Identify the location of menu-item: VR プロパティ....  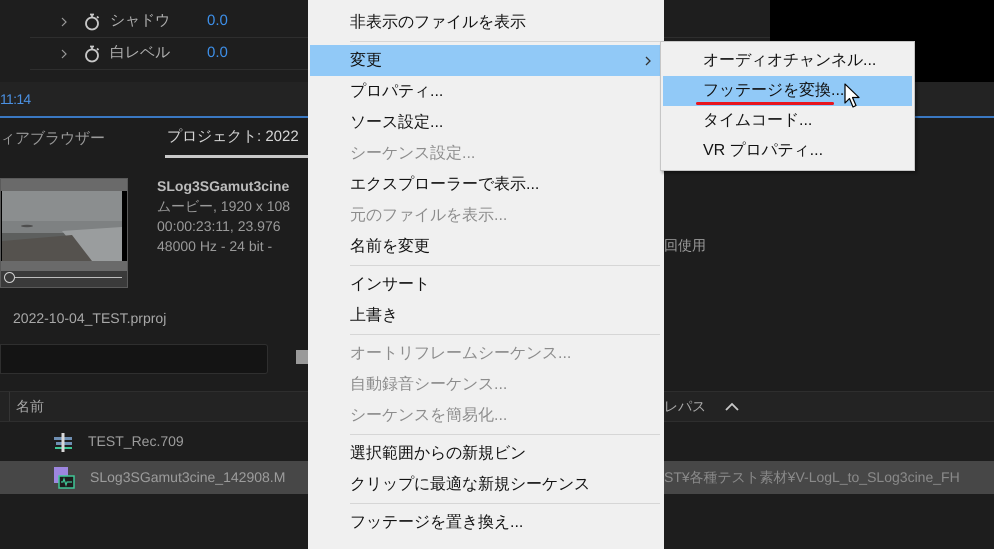
(787, 151).